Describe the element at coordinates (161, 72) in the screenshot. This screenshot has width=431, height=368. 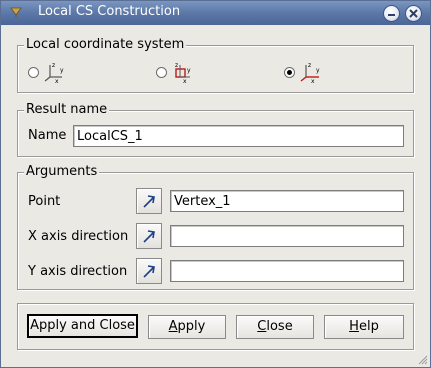
I see `cs-option-2-radio` at that location.